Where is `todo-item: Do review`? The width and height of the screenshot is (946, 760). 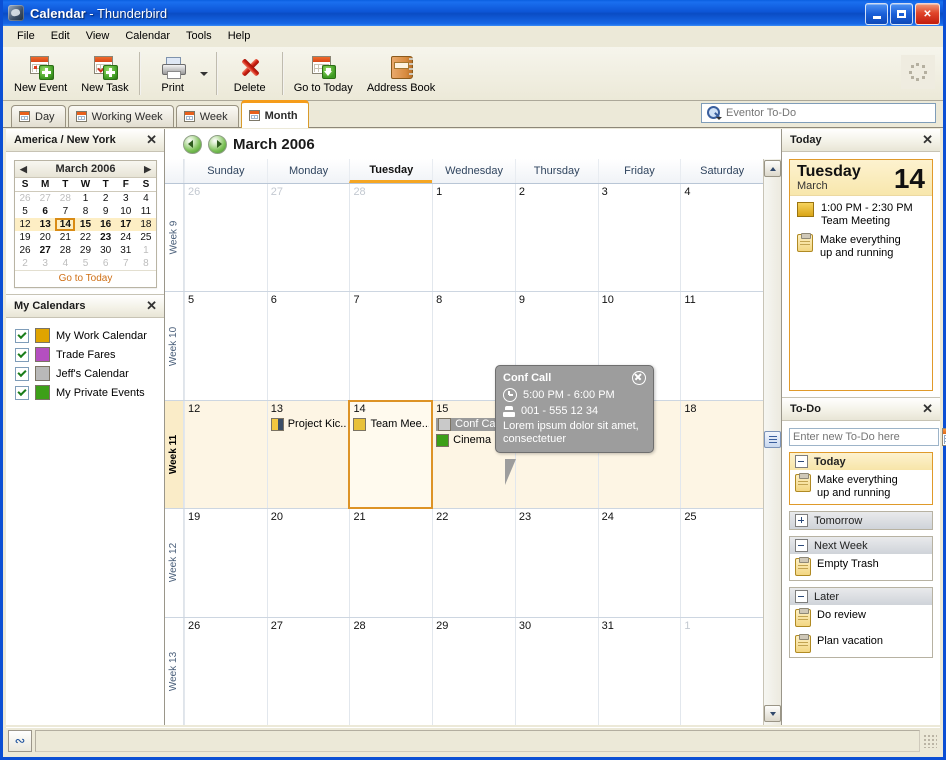 todo-item: Do review is located at coordinates (861, 618).